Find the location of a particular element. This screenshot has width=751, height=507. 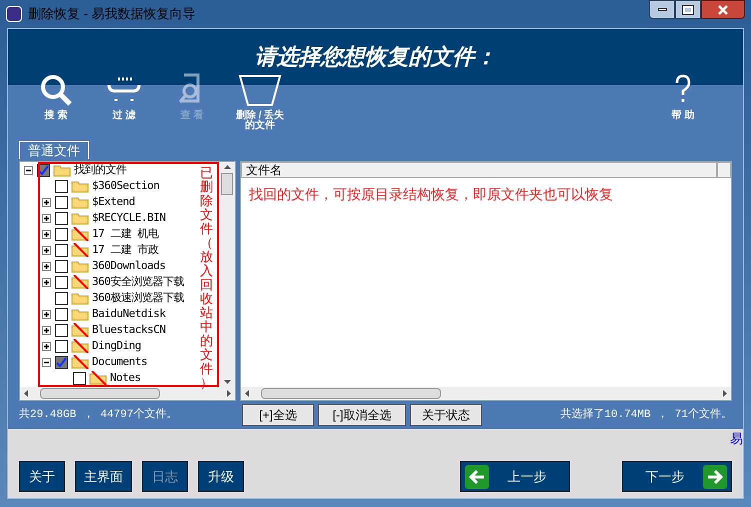

cut-text: 易 is located at coordinates (736, 439).